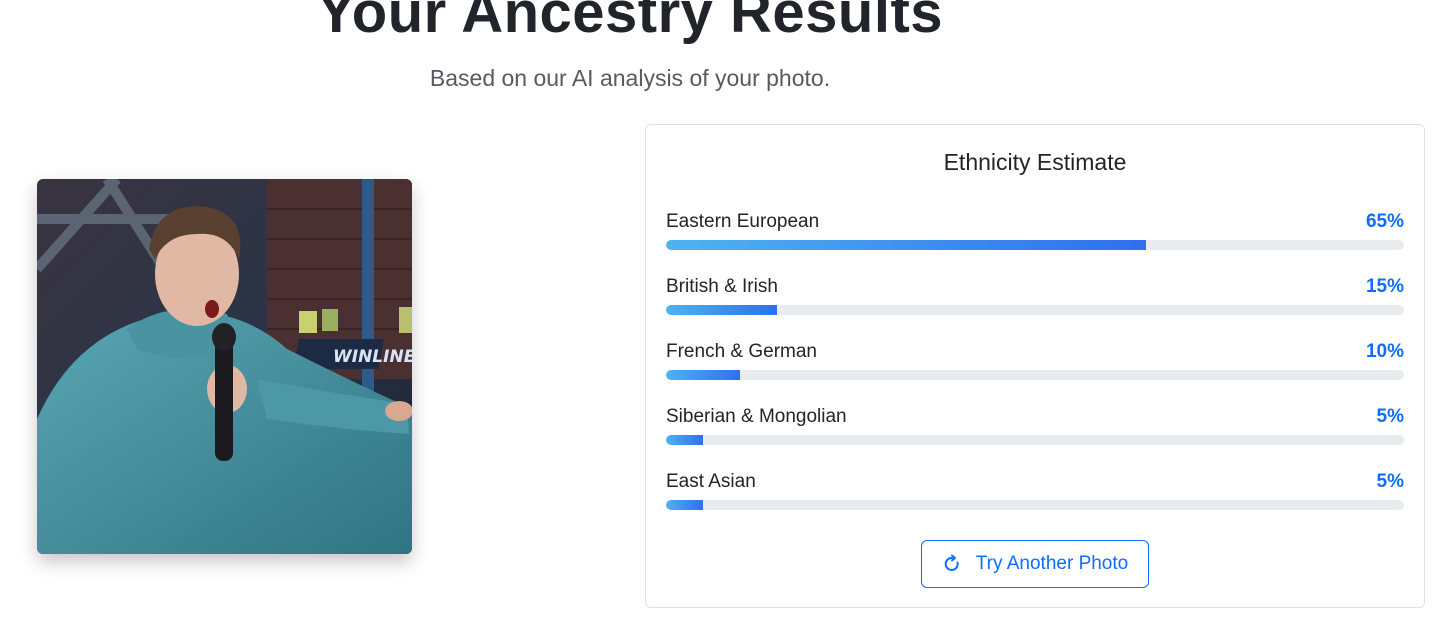 The height and width of the screenshot is (638, 1438). What do you see at coordinates (756, 416) in the screenshot?
I see `ethnicity-label: Siberian & Mongolian` at bounding box center [756, 416].